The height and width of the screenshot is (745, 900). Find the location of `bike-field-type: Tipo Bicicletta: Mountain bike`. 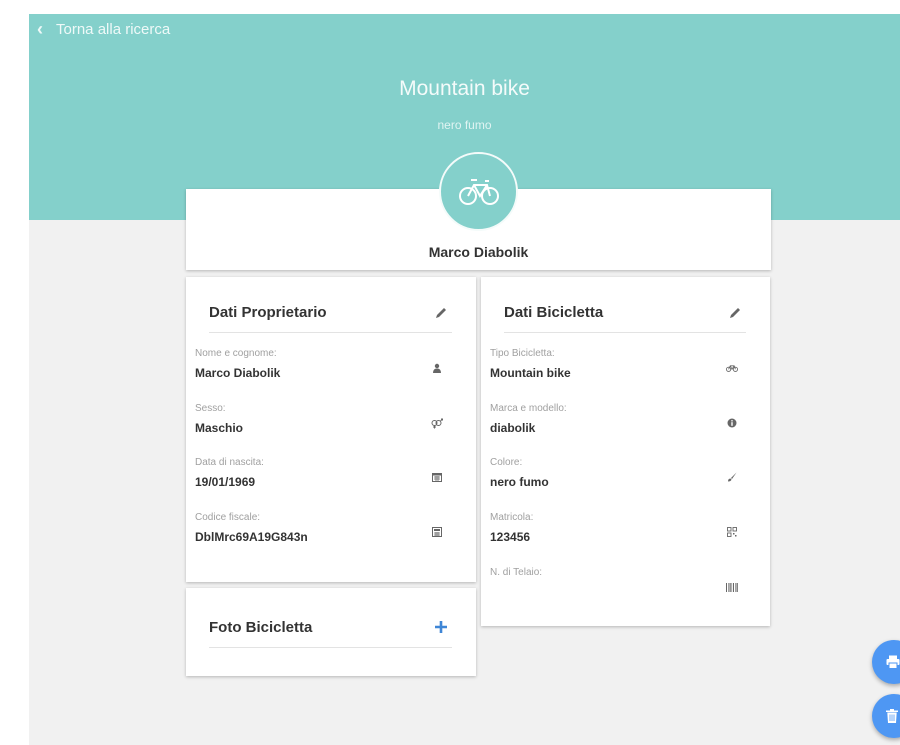

bike-field-type: Tipo Bicicletta: Mountain bike is located at coordinates (619, 364).